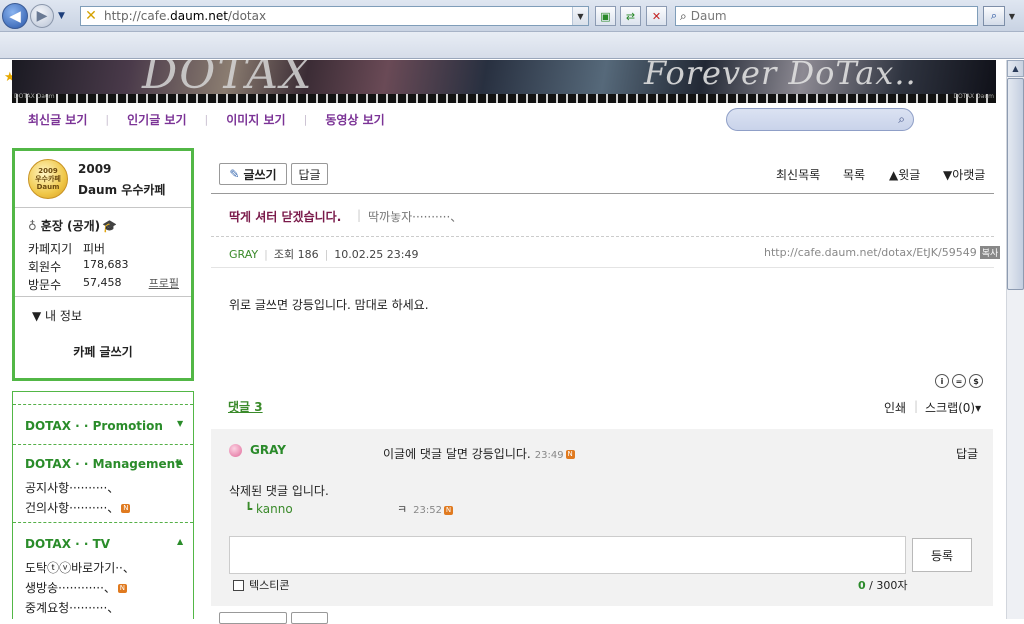 Image resolution: width=1024 pixels, height=624 pixels. Describe the element at coordinates (34, 96) in the screenshot. I see `banner-mark-left: DOTAX Daum` at that location.